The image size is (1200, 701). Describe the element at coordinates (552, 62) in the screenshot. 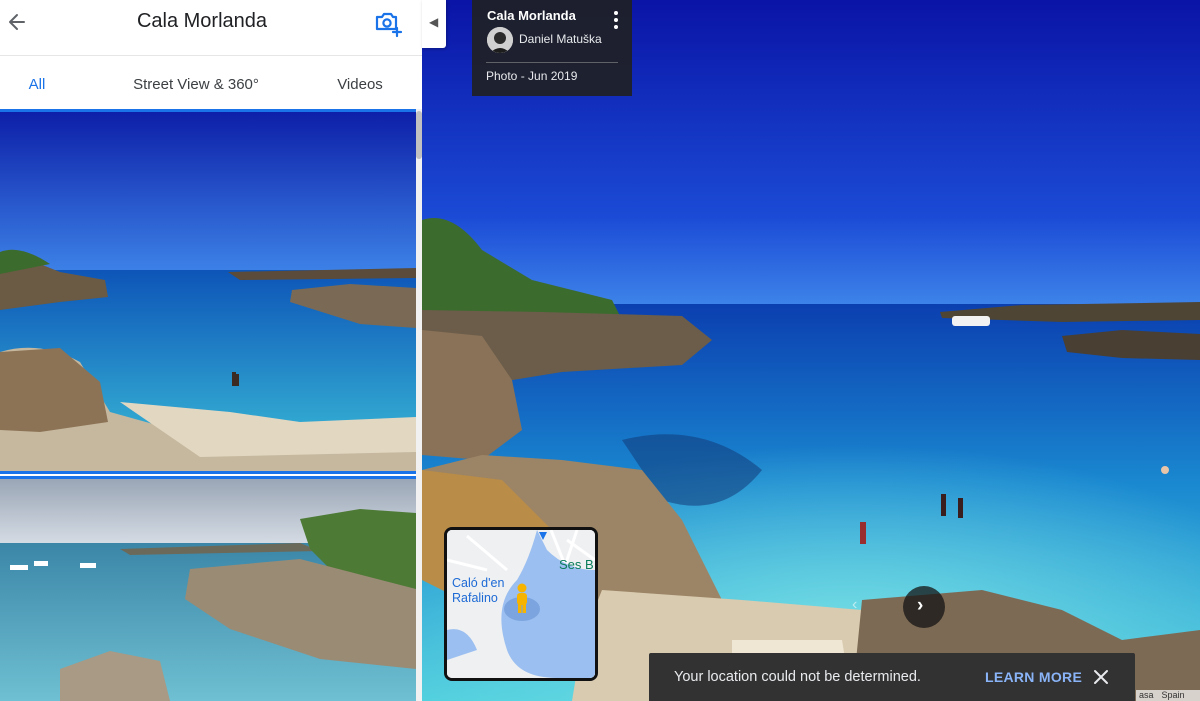

I see `card-divider` at that location.